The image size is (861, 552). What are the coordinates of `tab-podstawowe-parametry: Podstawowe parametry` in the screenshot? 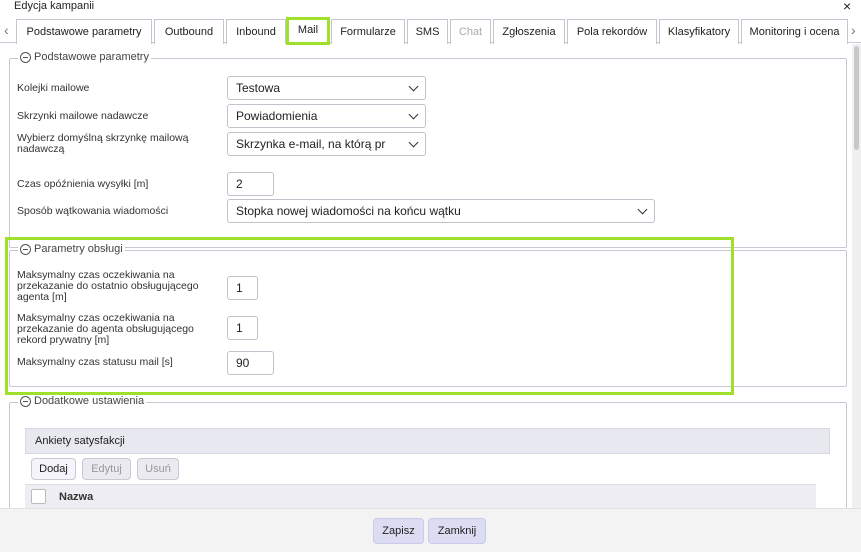 It's located at (84, 31).